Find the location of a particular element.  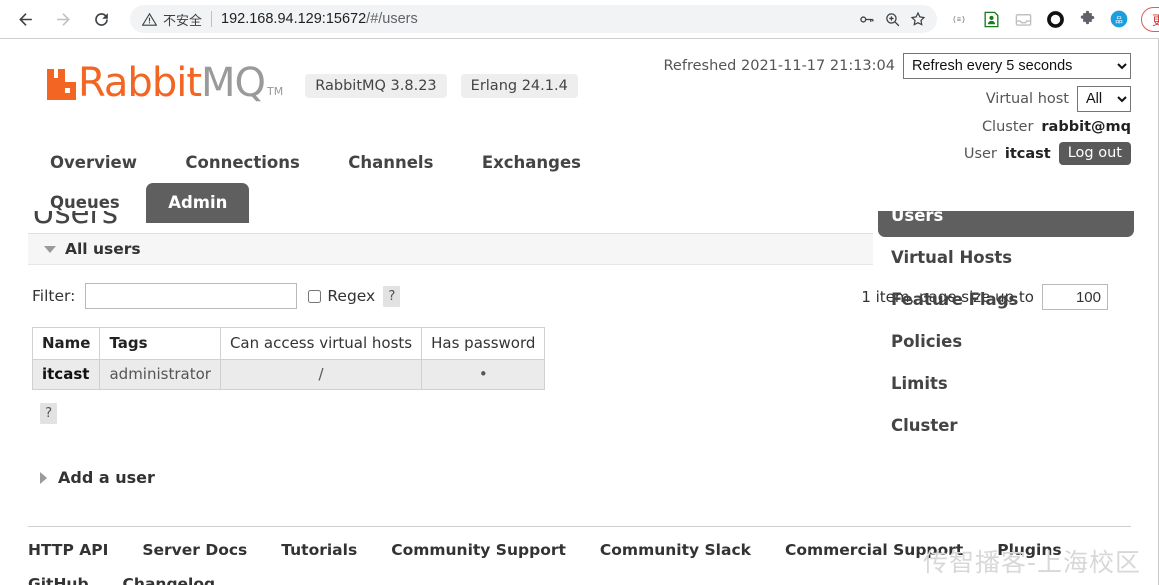

col-has-password: Has password is located at coordinates (483, 343).